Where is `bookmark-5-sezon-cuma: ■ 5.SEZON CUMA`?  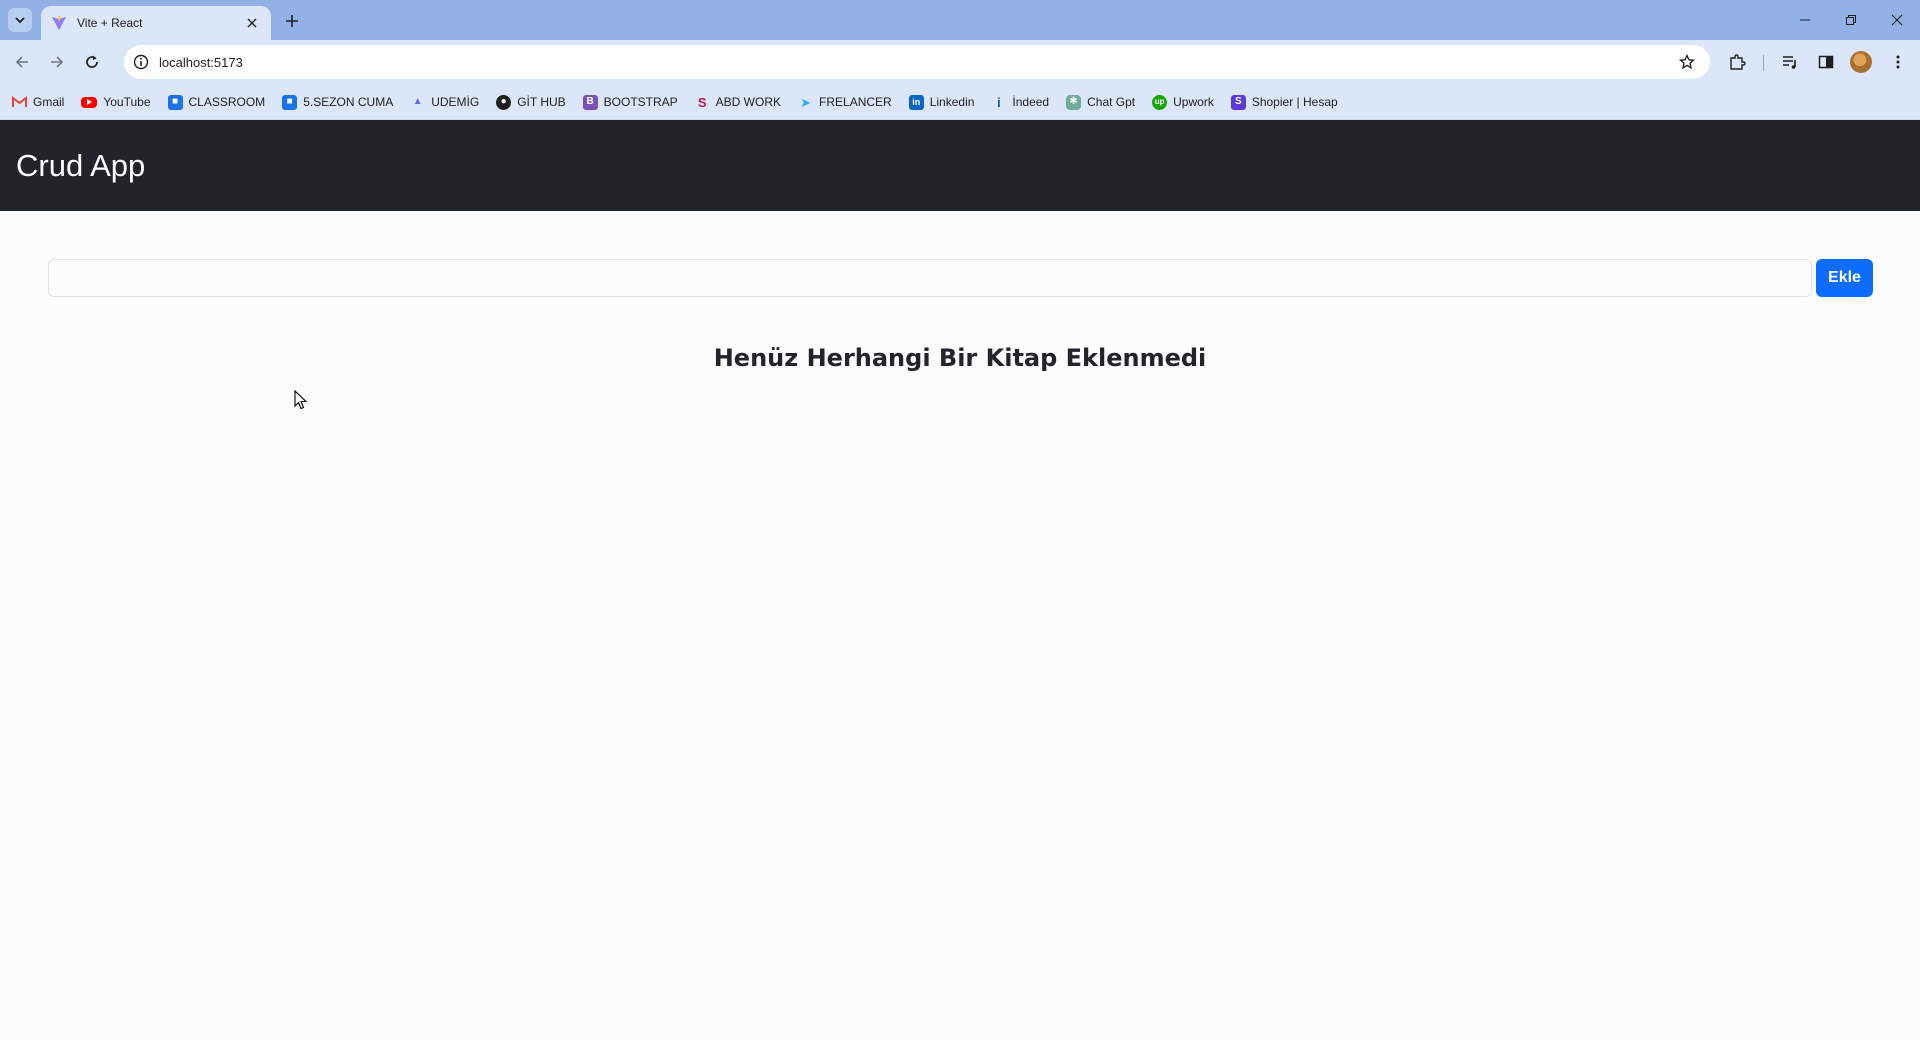
bookmark-5-sezon-cuma: ■ 5.SEZON CUMA is located at coordinates (338, 102).